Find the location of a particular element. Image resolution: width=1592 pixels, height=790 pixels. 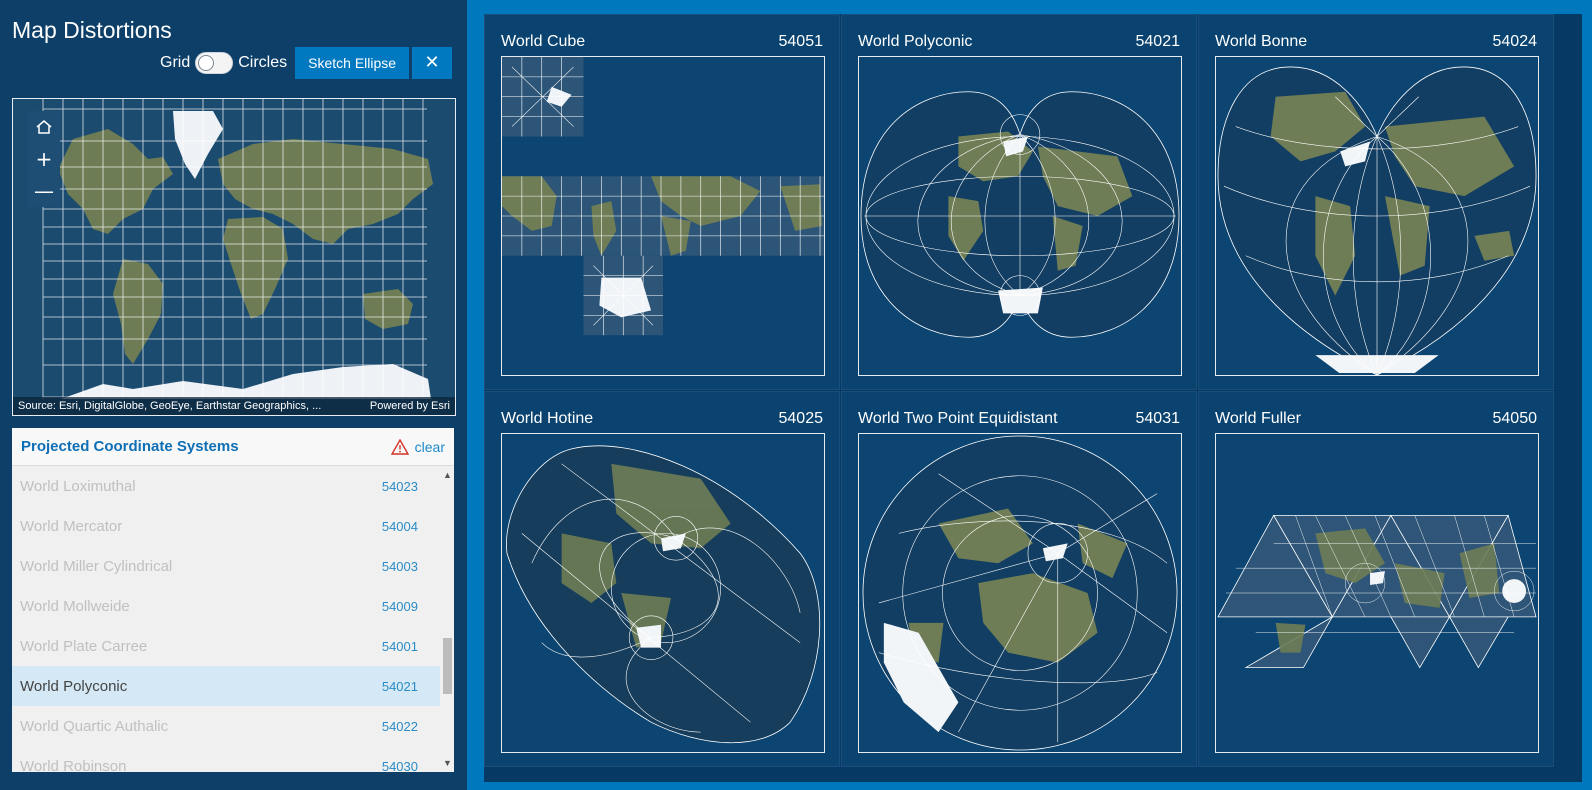

world-fuller-map is located at coordinates (1377, 591).